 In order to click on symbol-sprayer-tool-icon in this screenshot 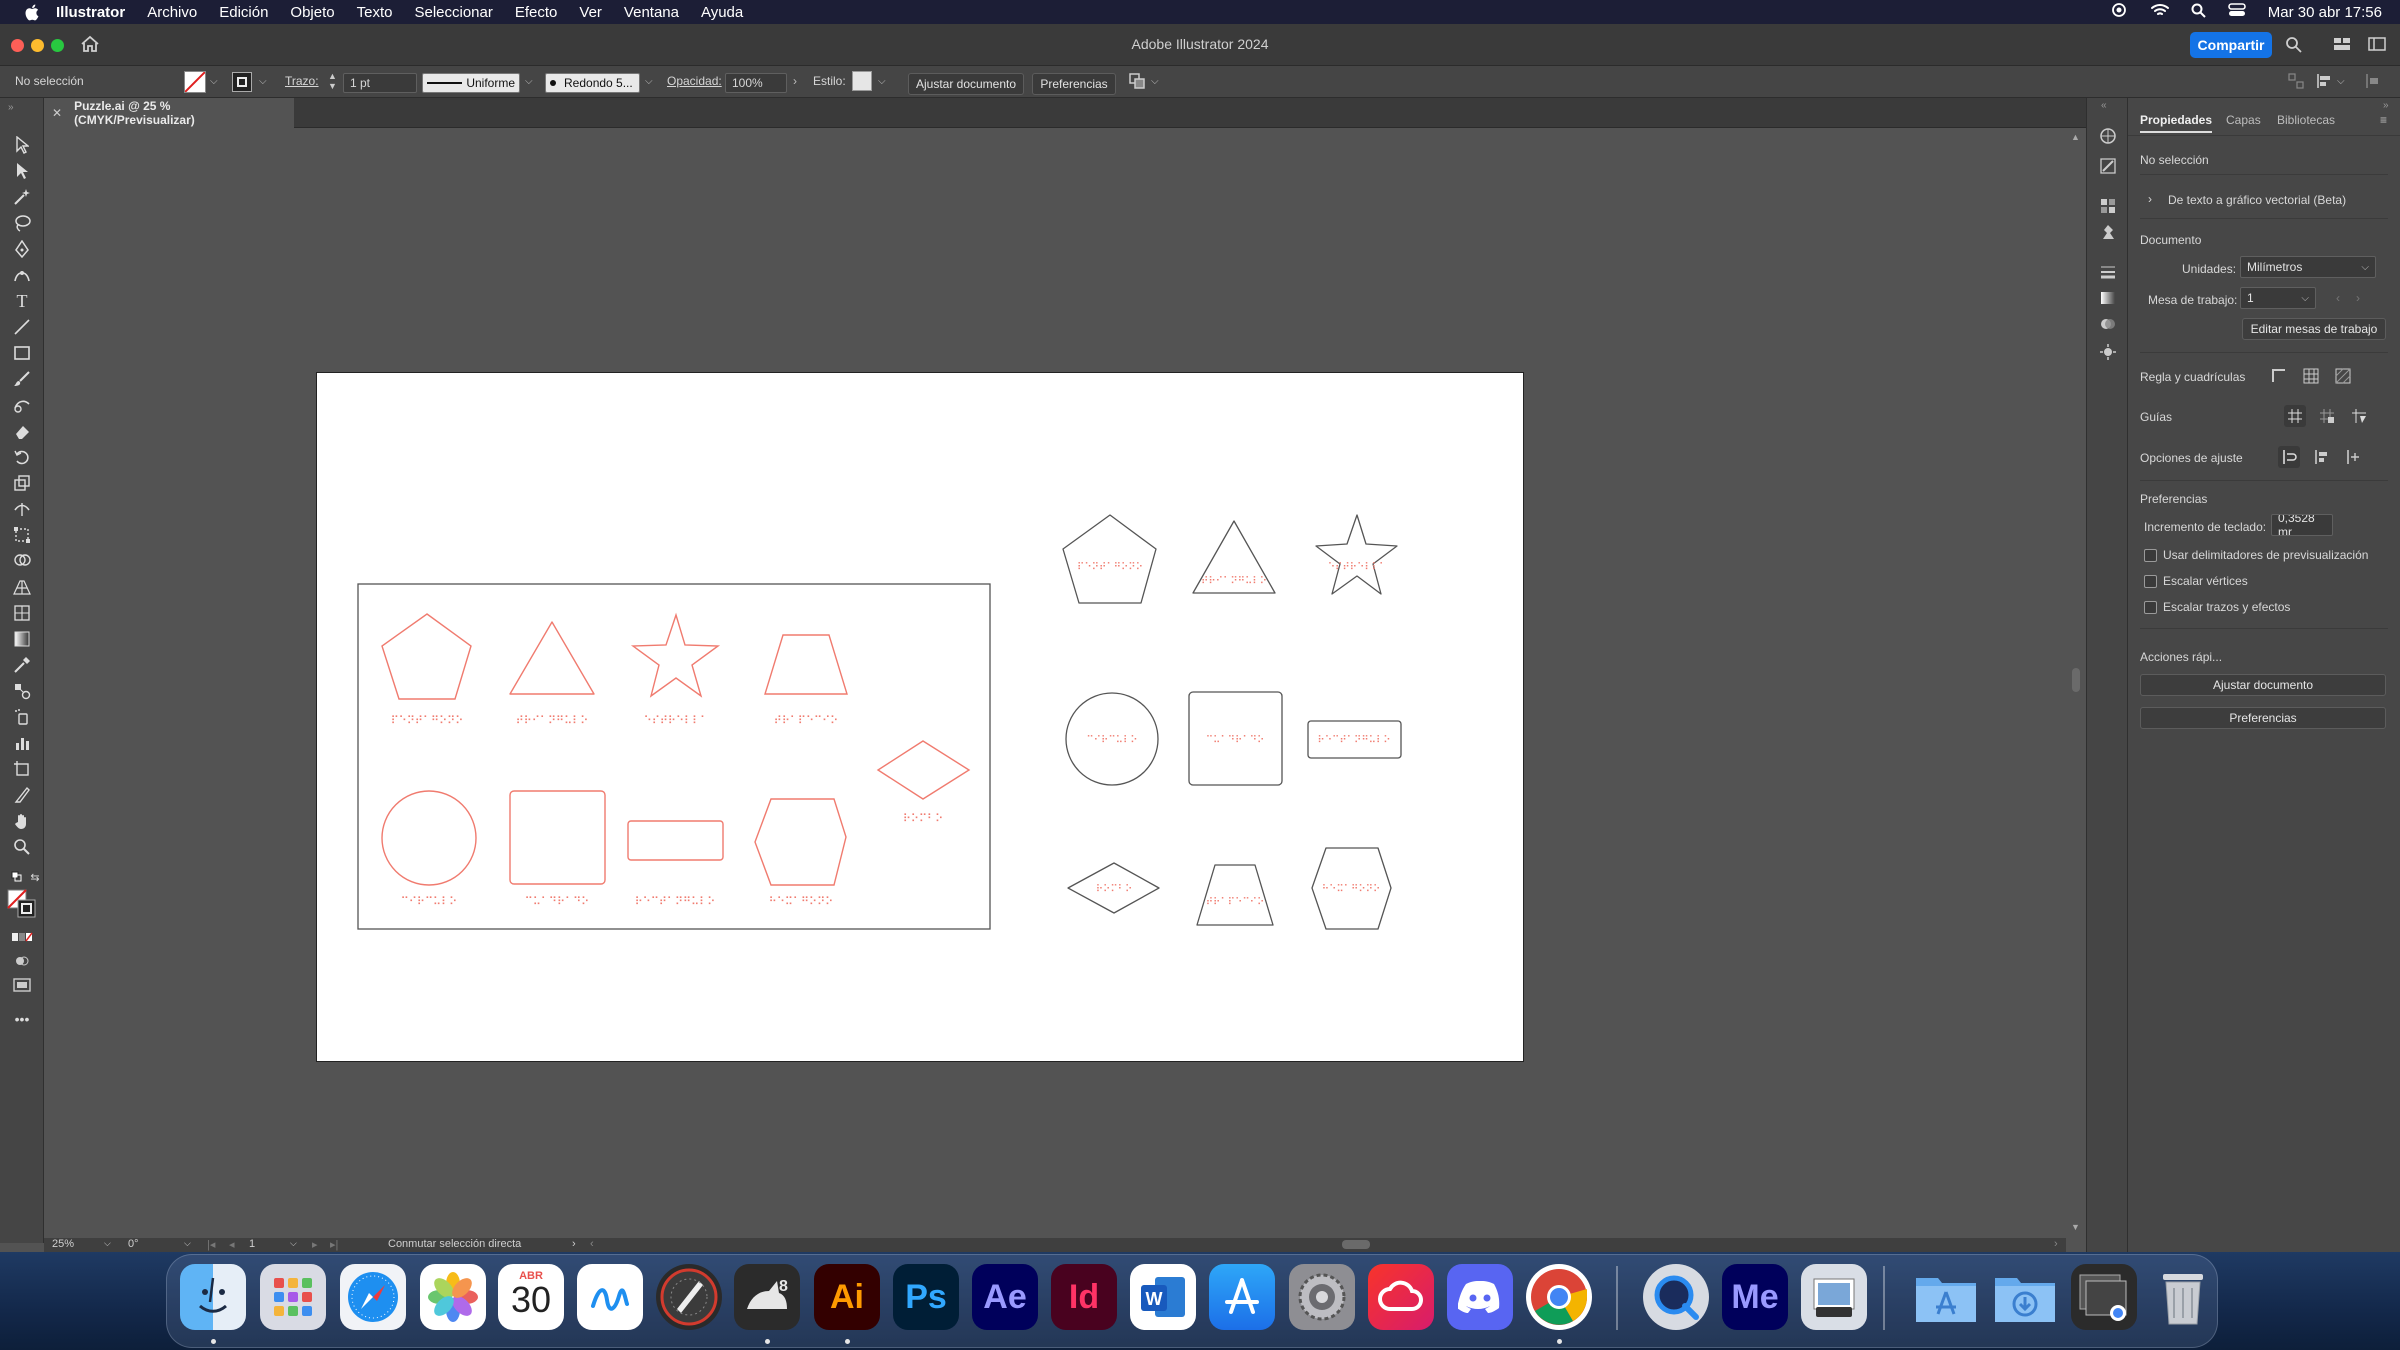, I will do `click(22, 717)`.